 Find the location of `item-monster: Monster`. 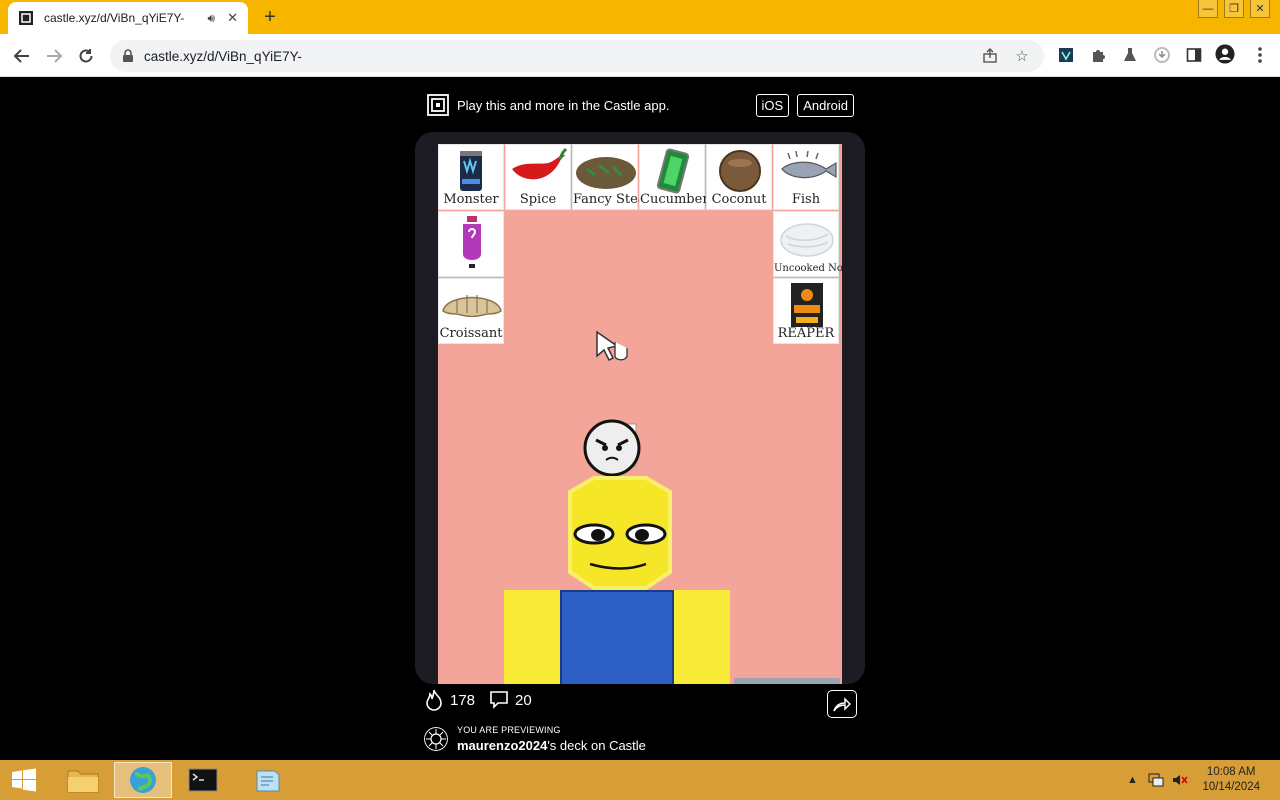

item-monster: Monster is located at coordinates (471, 177).